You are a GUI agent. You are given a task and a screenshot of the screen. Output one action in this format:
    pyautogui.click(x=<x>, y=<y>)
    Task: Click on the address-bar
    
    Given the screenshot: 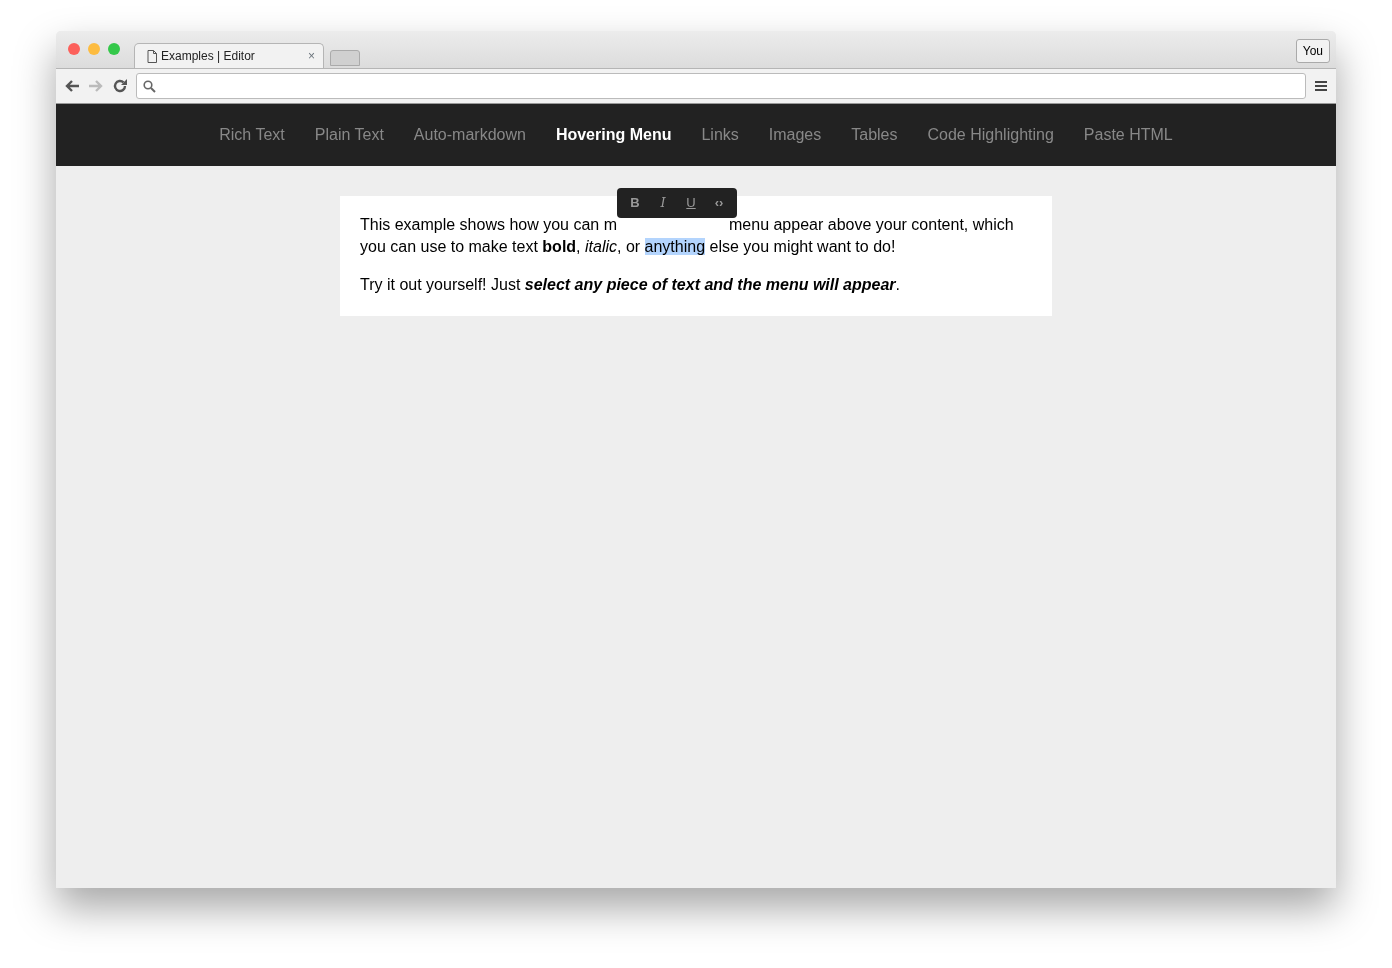 What is the action you would take?
    pyautogui.click(x=721, y=86)
    